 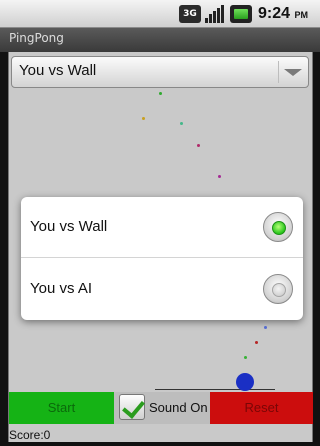 What do you see at coordinates (160, 14) in the screenshot?
I see `status-bar: 3G 9:24 PM` at bounding box center [160, 14].